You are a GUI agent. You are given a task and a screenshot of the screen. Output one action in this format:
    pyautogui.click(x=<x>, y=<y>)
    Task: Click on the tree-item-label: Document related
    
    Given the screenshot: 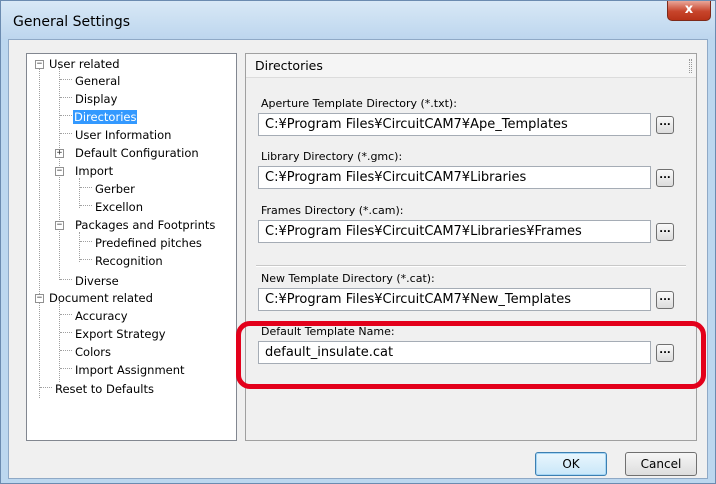 What is the action you would take?
    pyautogui.click(x=101, y=298)
    